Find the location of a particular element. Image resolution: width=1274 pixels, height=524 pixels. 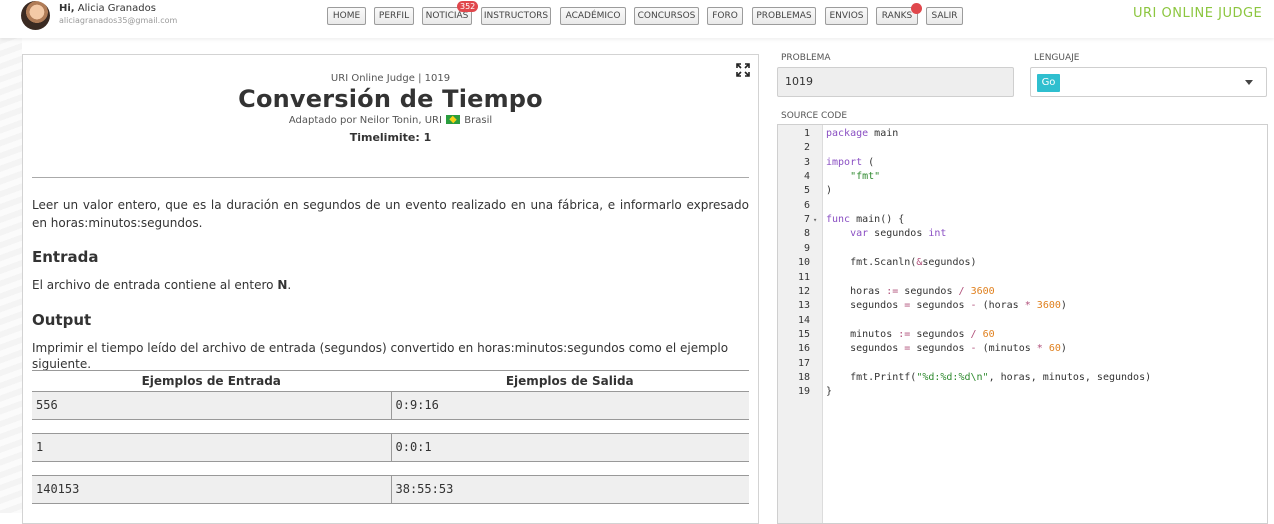

user-email: aliciagranados35@gmail.com is located at coordinates (118, 20).